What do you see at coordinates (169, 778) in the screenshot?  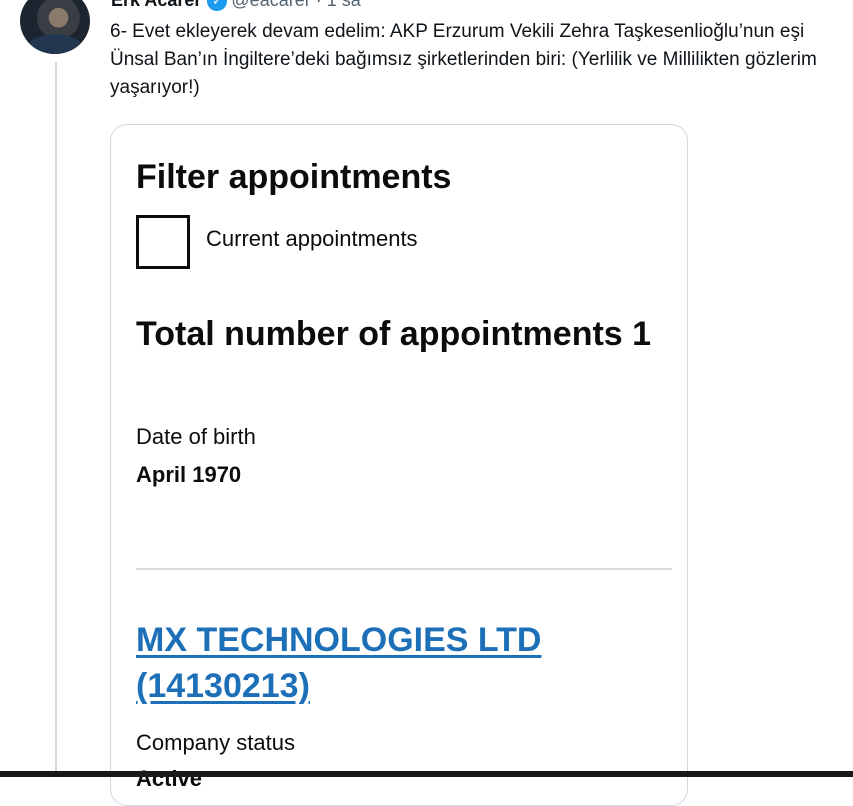 I see `company-status-value: Active` at bounding box center [169, 778].